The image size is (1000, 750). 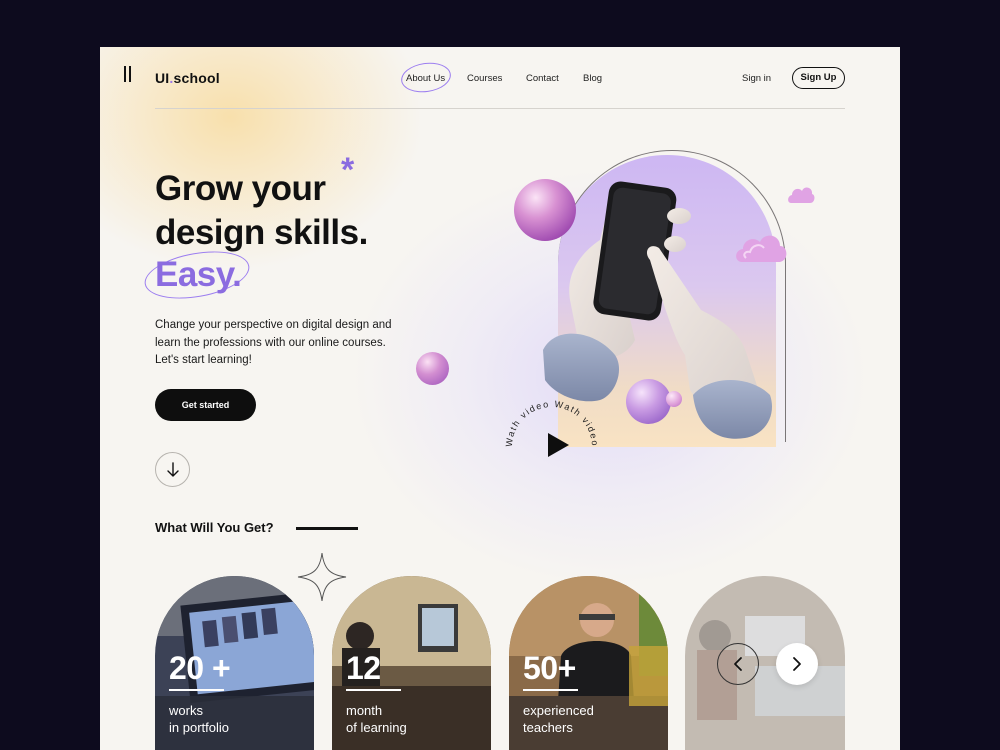 What do you see at coordinates (363, 668) in the screenshot?
I see `stat-value: 12` at bounding box center [363, 668].